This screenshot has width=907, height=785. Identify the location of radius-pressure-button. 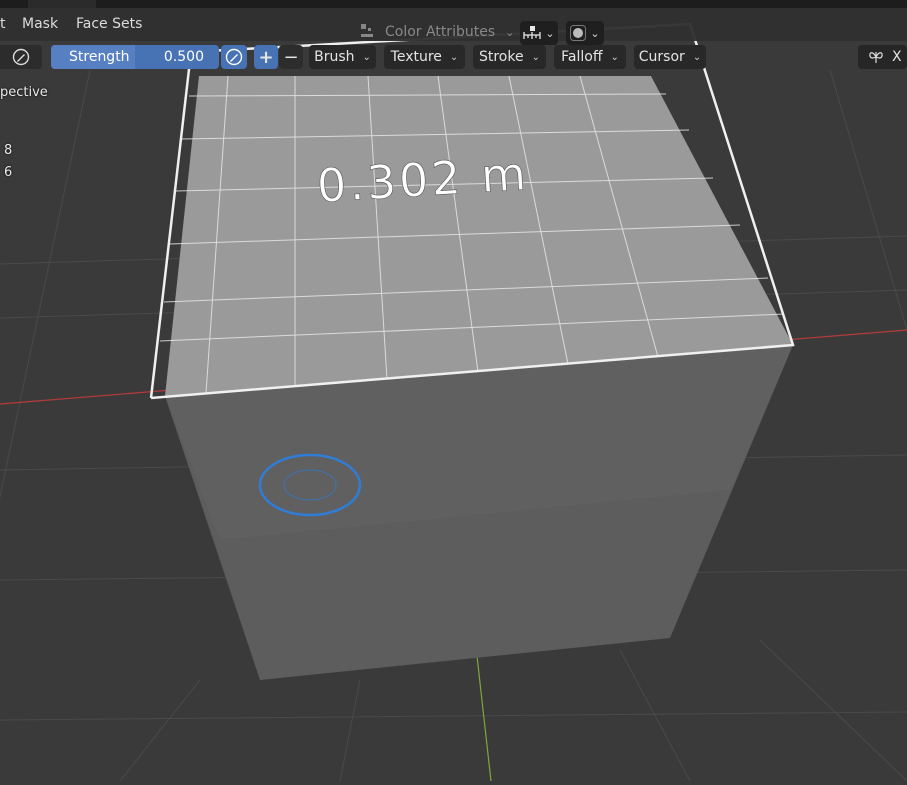
(21, 57).